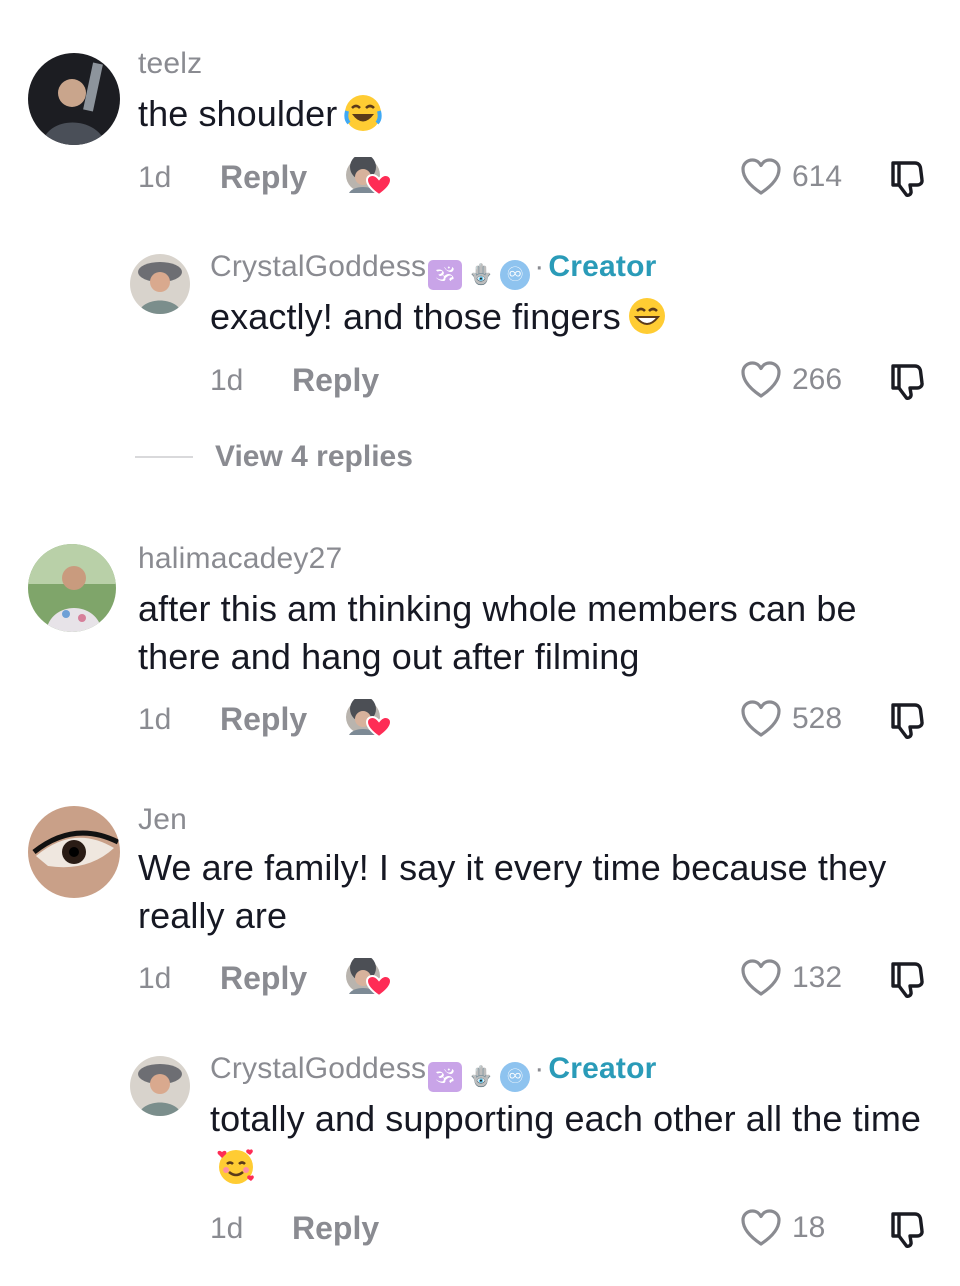 Image resolution: width=960 pixels, height=1286 pixels. What do you see at coordinates (238, 113) in the screenshot?
I see `comment-text-body: the shoulder` at bounding box center [238, 113].